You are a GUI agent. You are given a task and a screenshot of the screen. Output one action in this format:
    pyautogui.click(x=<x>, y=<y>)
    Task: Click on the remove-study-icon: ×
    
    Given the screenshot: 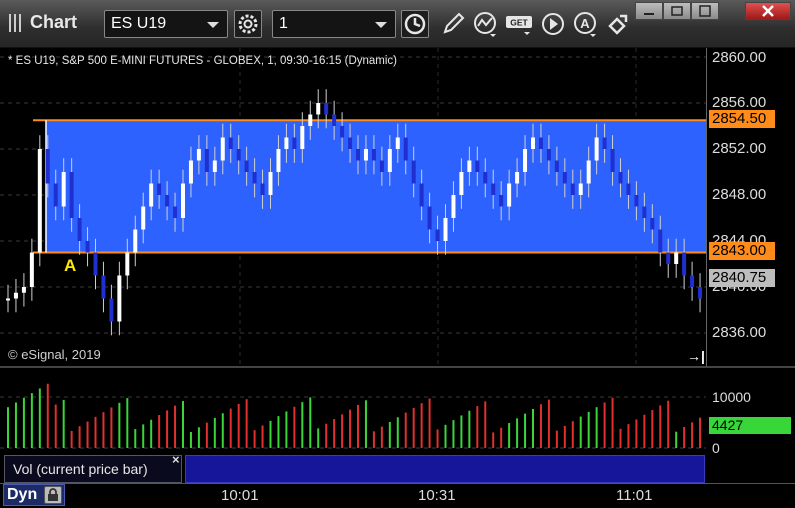 What is the action you would take?
    pyautogui.click(x=176, y=459)
    